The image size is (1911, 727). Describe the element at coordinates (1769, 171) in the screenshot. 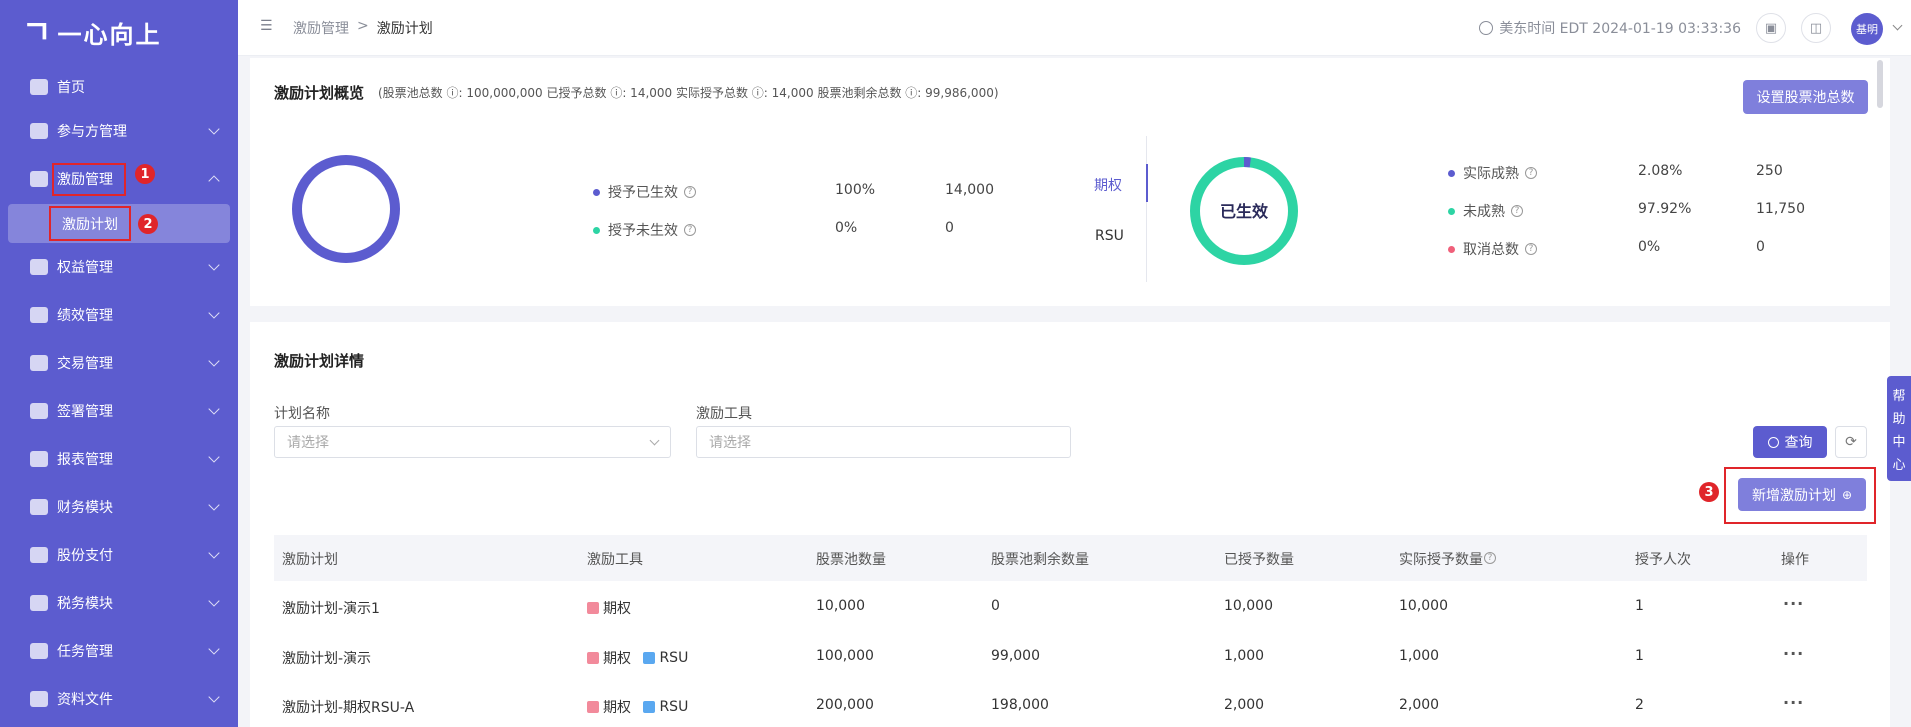

I see `vest-vested-value: 250` at that location.